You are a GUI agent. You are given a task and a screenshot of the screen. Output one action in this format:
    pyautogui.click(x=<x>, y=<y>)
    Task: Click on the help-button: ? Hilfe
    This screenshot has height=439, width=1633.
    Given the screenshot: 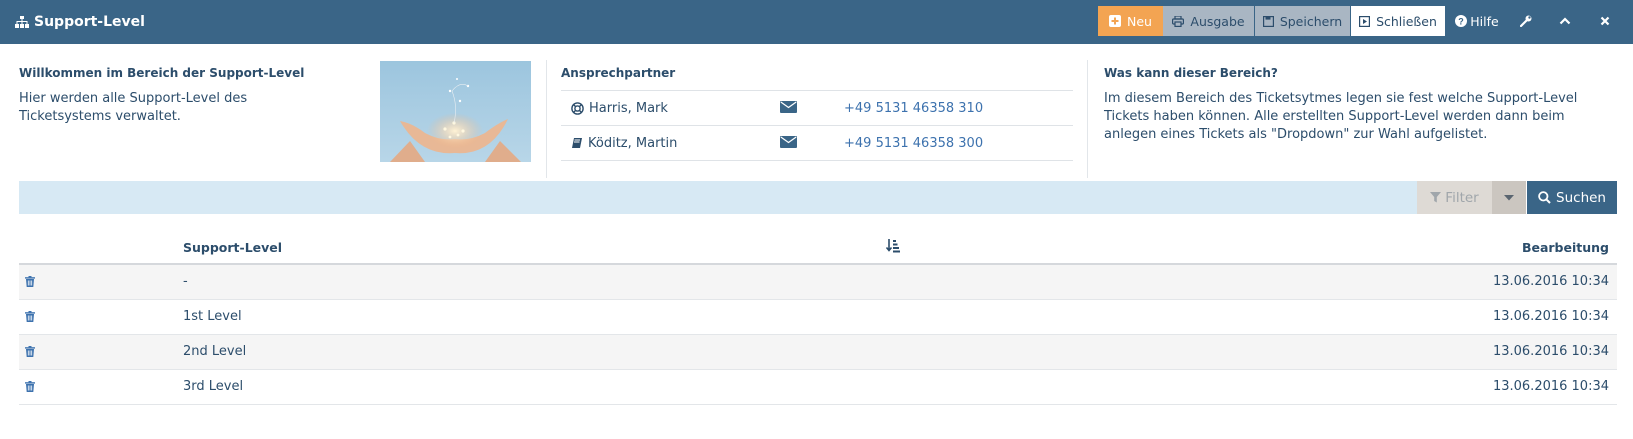 What is the action you would take?
    pyautogui.click(x=1477, y=21)
    